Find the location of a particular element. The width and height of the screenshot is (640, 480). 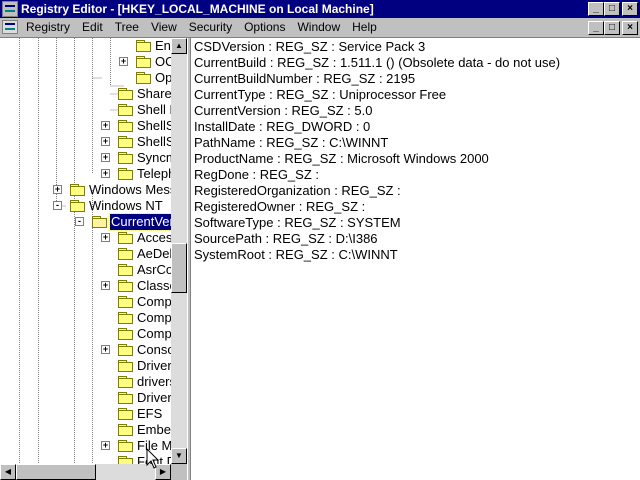

open-folder-icon is located at coordinates (100, 222).